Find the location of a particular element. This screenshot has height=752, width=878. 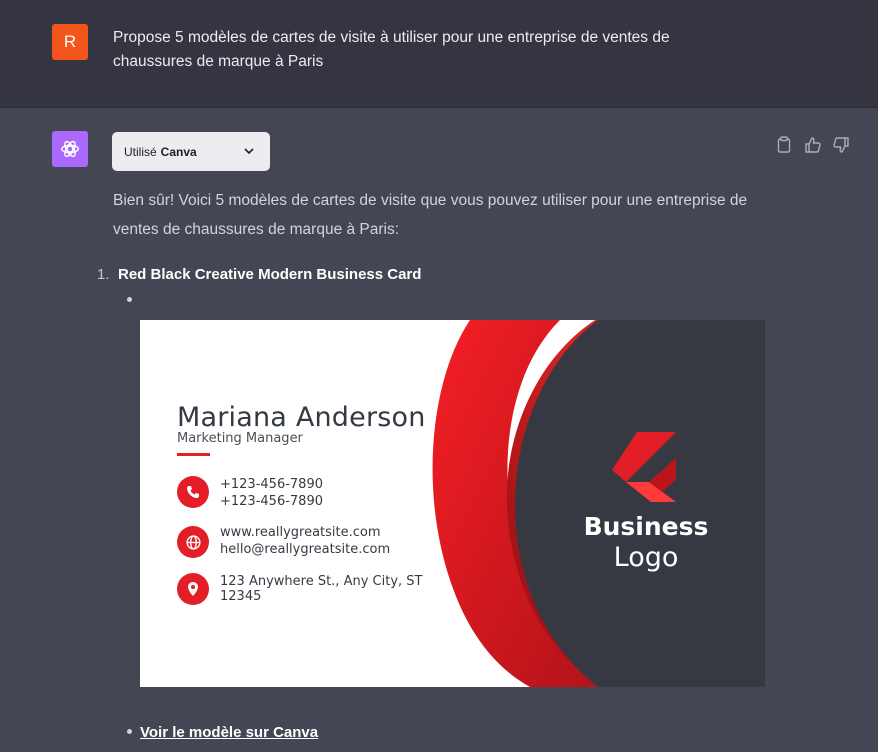

card-phone-1: +123-456-7890 is located at coordinates (271, 484).